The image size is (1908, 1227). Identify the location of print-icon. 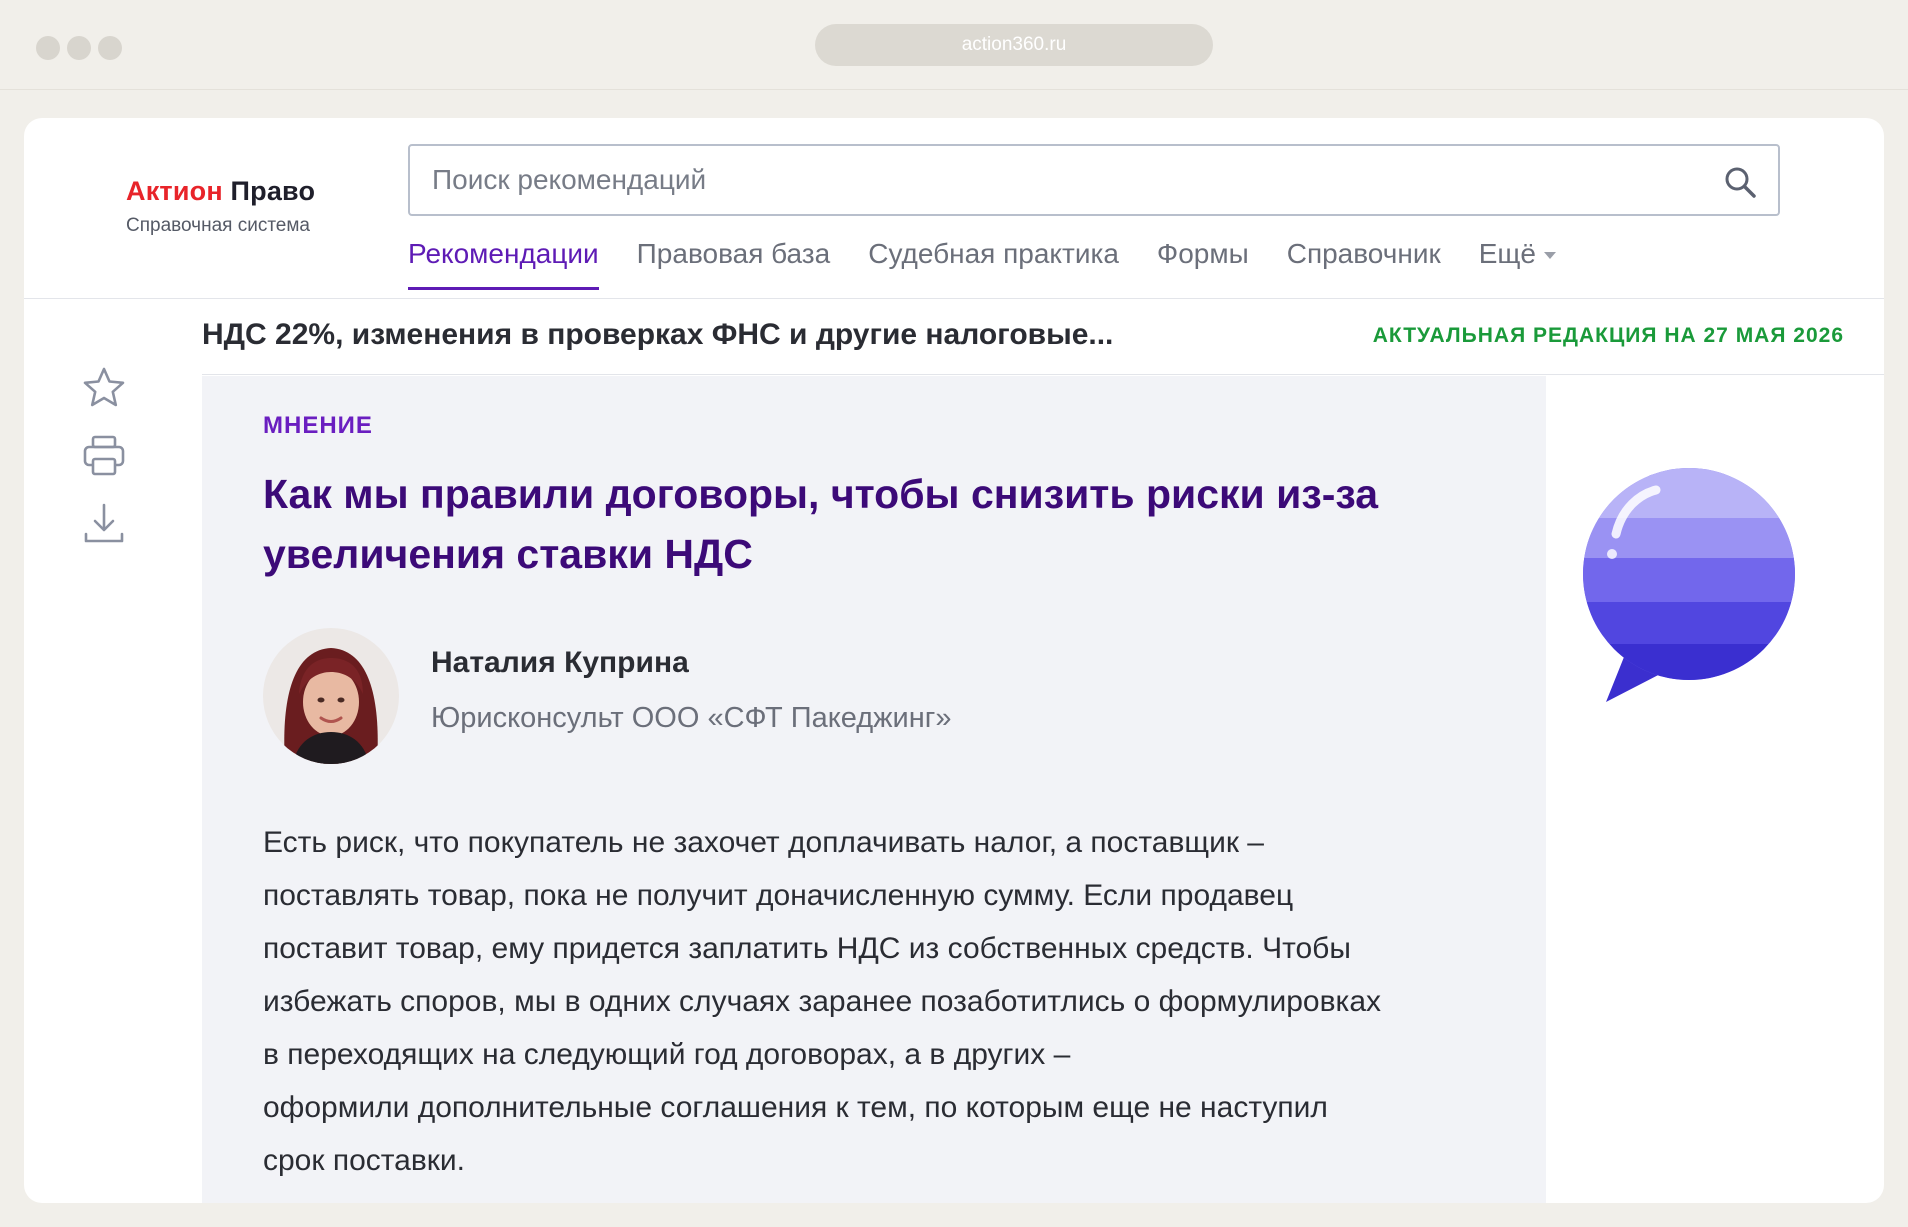
(104, 456).